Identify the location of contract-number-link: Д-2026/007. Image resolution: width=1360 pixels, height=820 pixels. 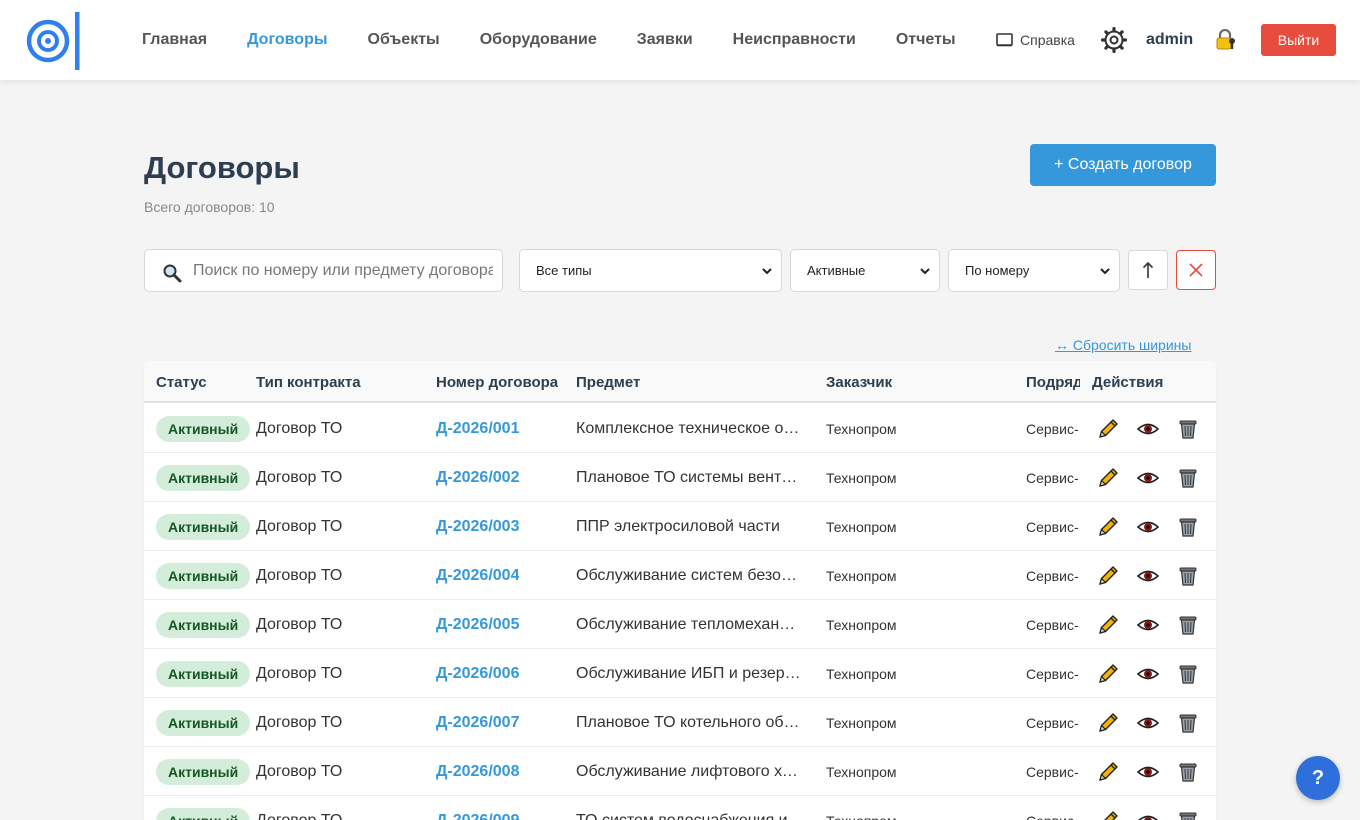
(477, 723).